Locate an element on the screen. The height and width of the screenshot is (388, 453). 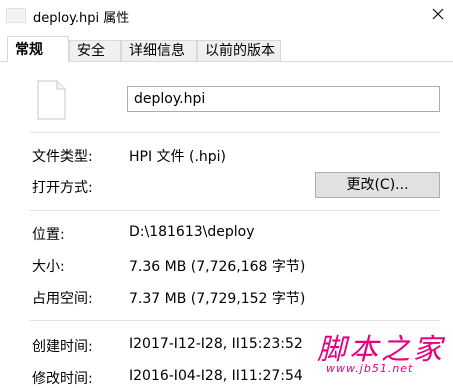
title-bar: deploy.hpi 属性 is located at coordinates (226, 15).